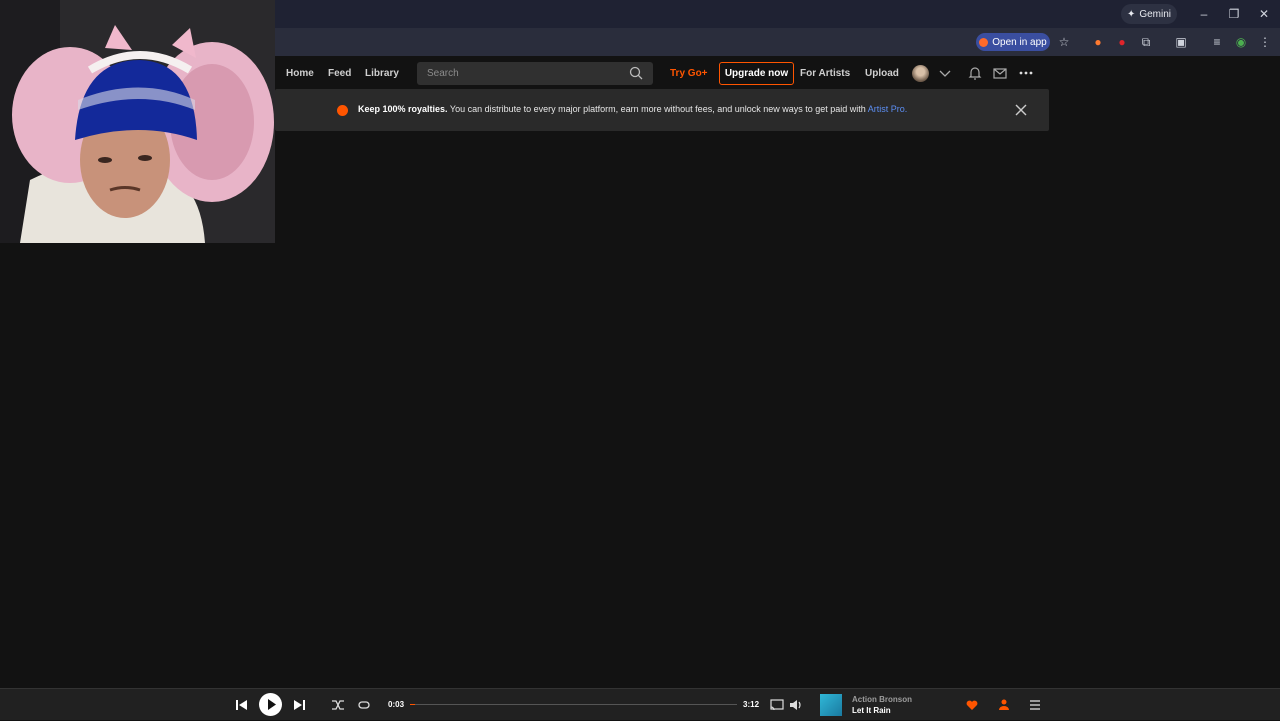  Describe the element at coordinates (403, 109) in the screenshot. I see `banner-bold: Keep 100% royalties.` at that location.